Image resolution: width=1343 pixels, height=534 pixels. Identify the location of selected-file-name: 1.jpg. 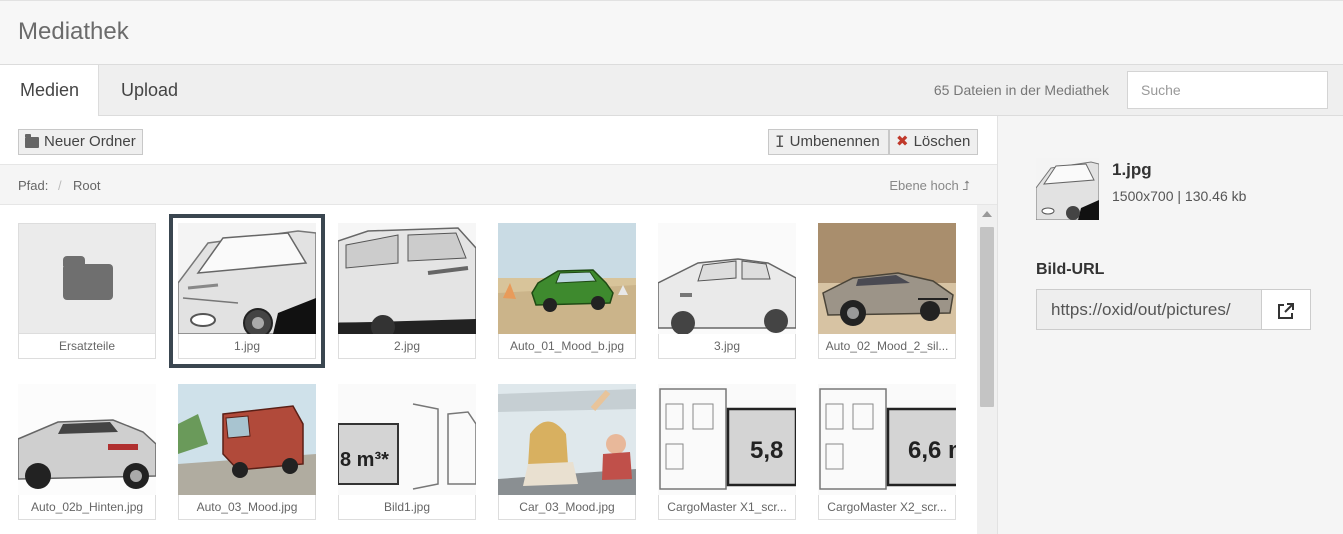
(1132, 169).